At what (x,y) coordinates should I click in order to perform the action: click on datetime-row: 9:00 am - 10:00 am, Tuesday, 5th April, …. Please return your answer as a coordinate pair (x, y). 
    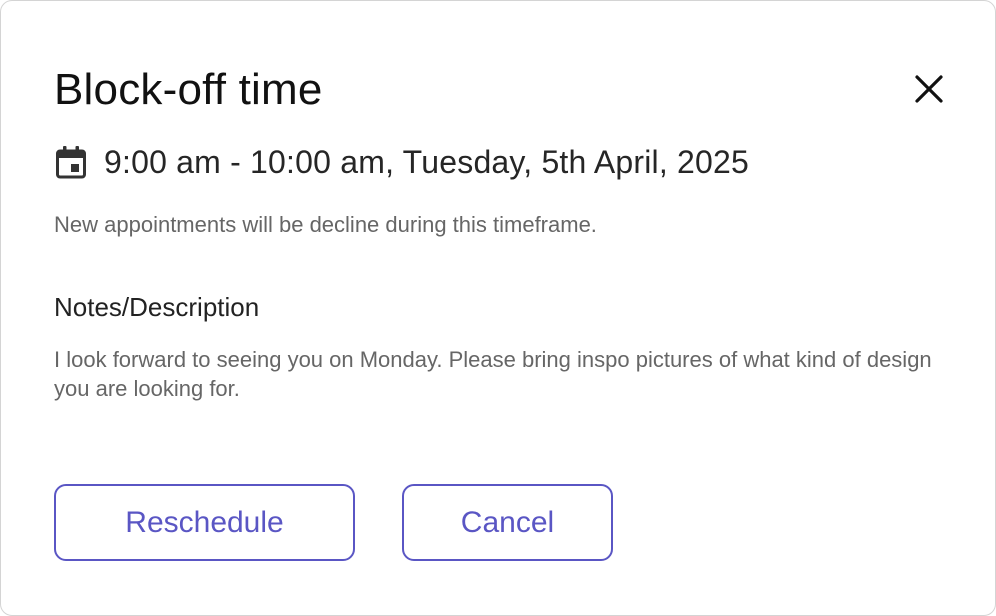
    Looking at the image, I should click on (401, 162).